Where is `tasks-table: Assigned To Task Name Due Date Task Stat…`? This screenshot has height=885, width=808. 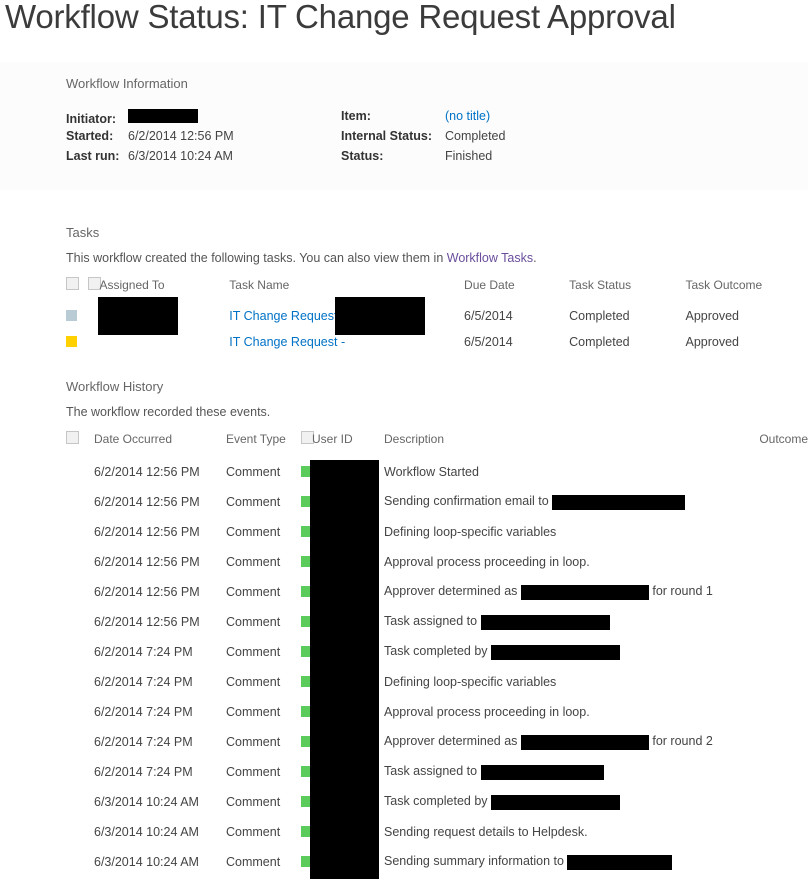
tasks-table: Assigned To Task Name Due Date Task Stat… is located at coordinates (437, 316).